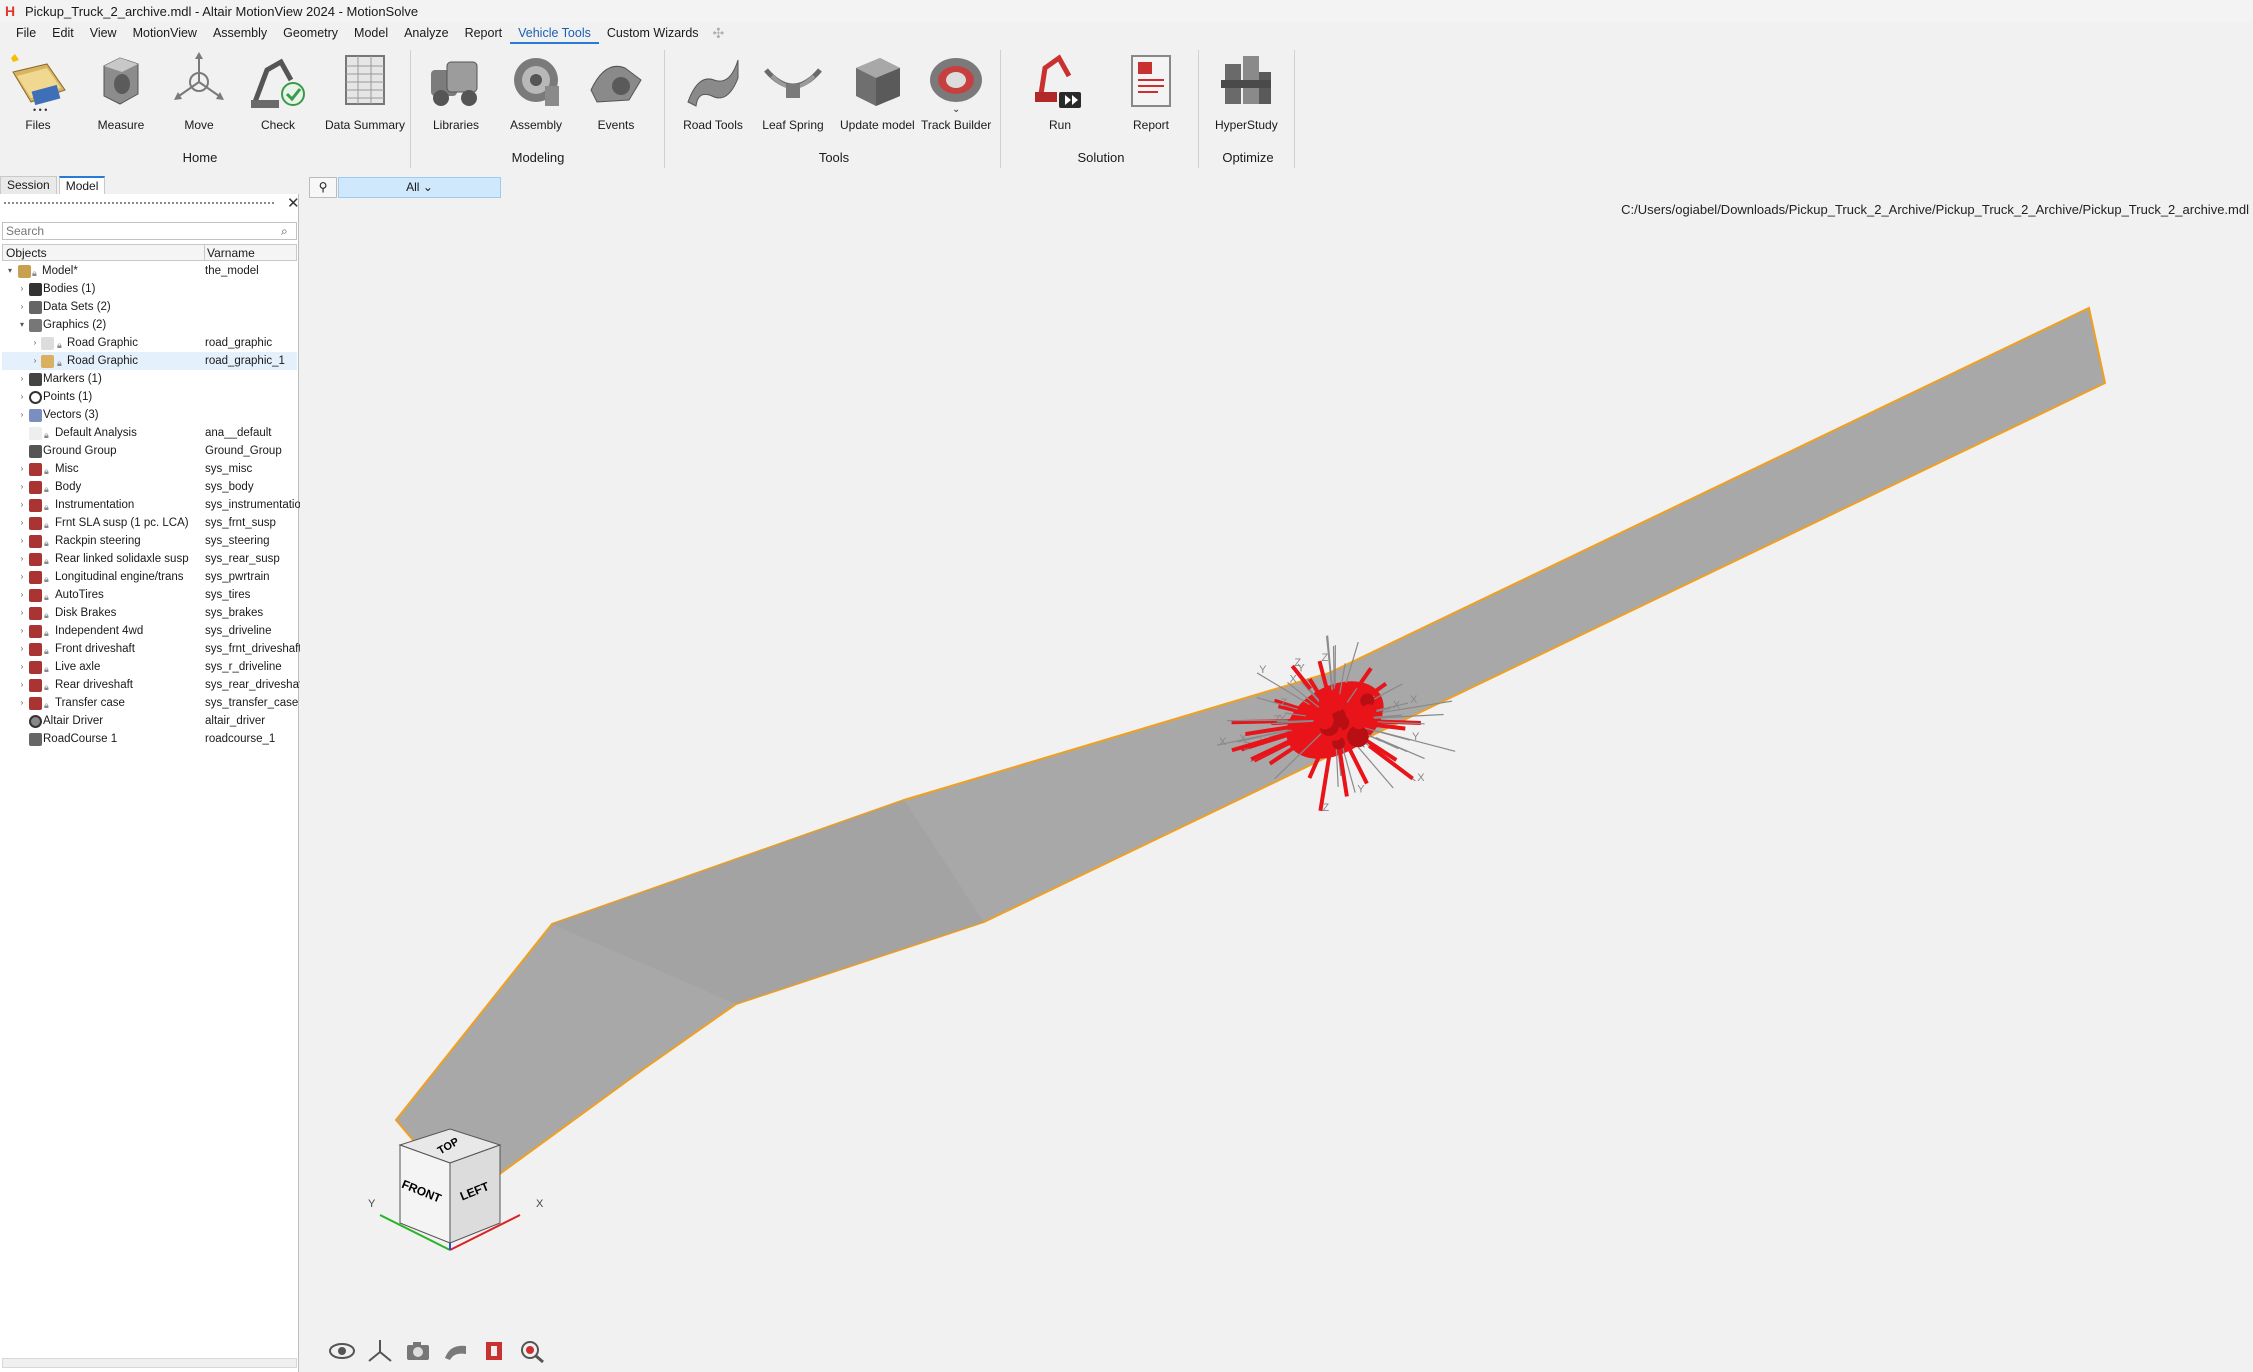  What do you see at coordinates (284, 231) in the screenshot?
I see `search-icon: ⌕` at bounding box center [284, 231].